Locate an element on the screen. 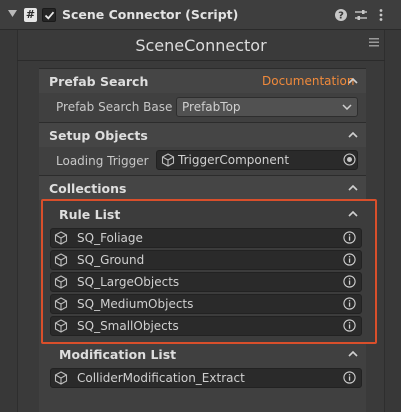  loading-trigger-value: TriggerComponent is located at coordinates (234, 160).